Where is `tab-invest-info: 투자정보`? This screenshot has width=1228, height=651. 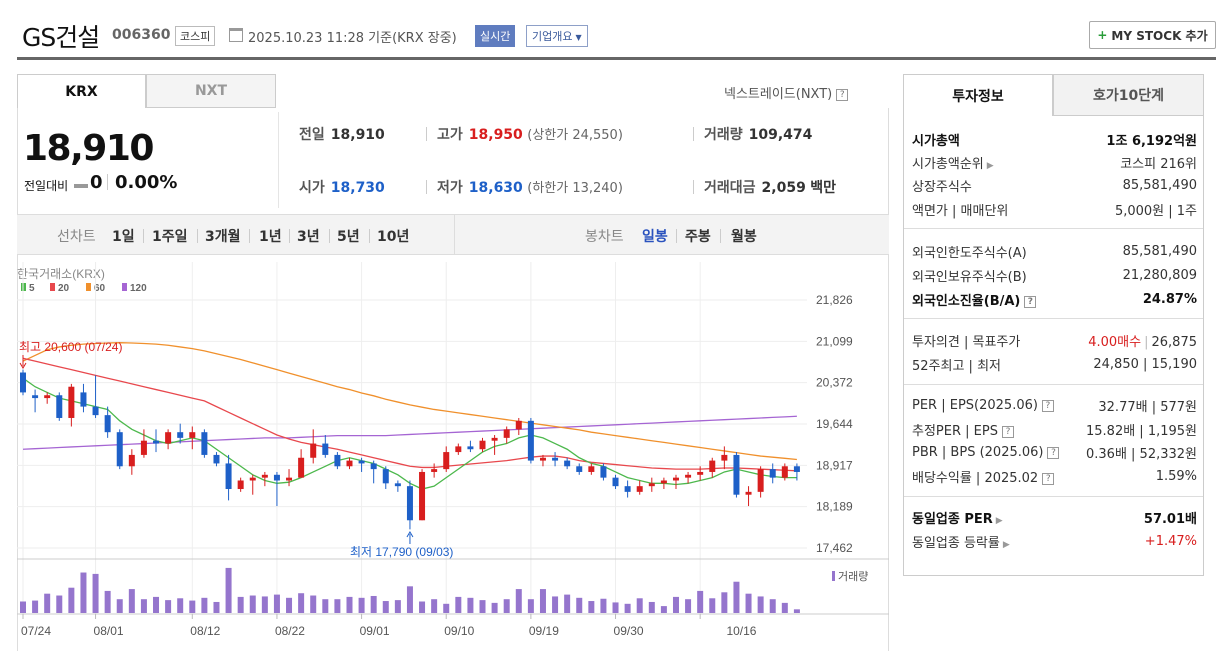 tab-invest-info: 투자정보 is located at coordinates (978, 95).